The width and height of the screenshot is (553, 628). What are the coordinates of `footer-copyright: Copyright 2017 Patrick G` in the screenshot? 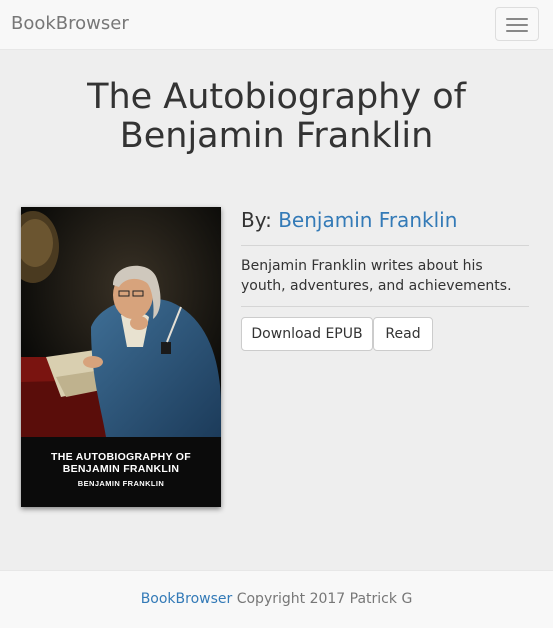 It's located at (324, 599).